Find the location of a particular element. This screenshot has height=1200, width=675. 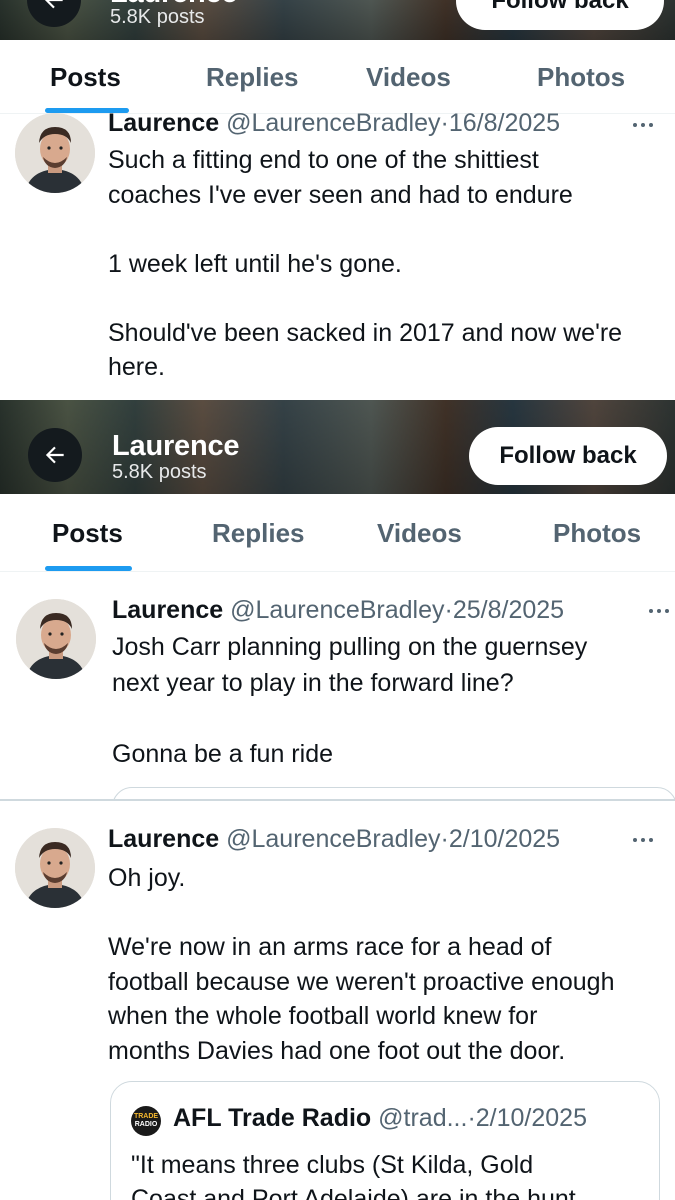

afl-trade-radio-logo: TRADE RADIO is located at coordinates (146, 1121).